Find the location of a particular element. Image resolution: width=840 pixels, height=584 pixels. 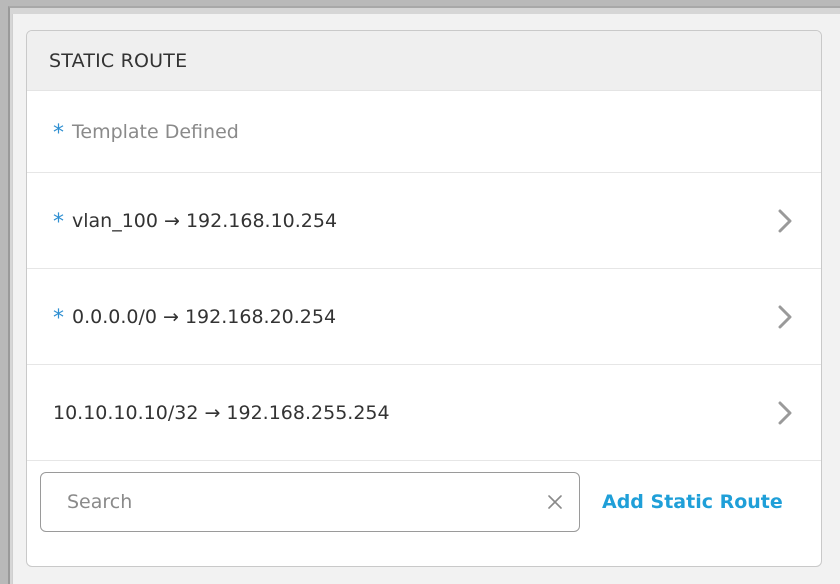

search-box is located at coordinates (310, 502).